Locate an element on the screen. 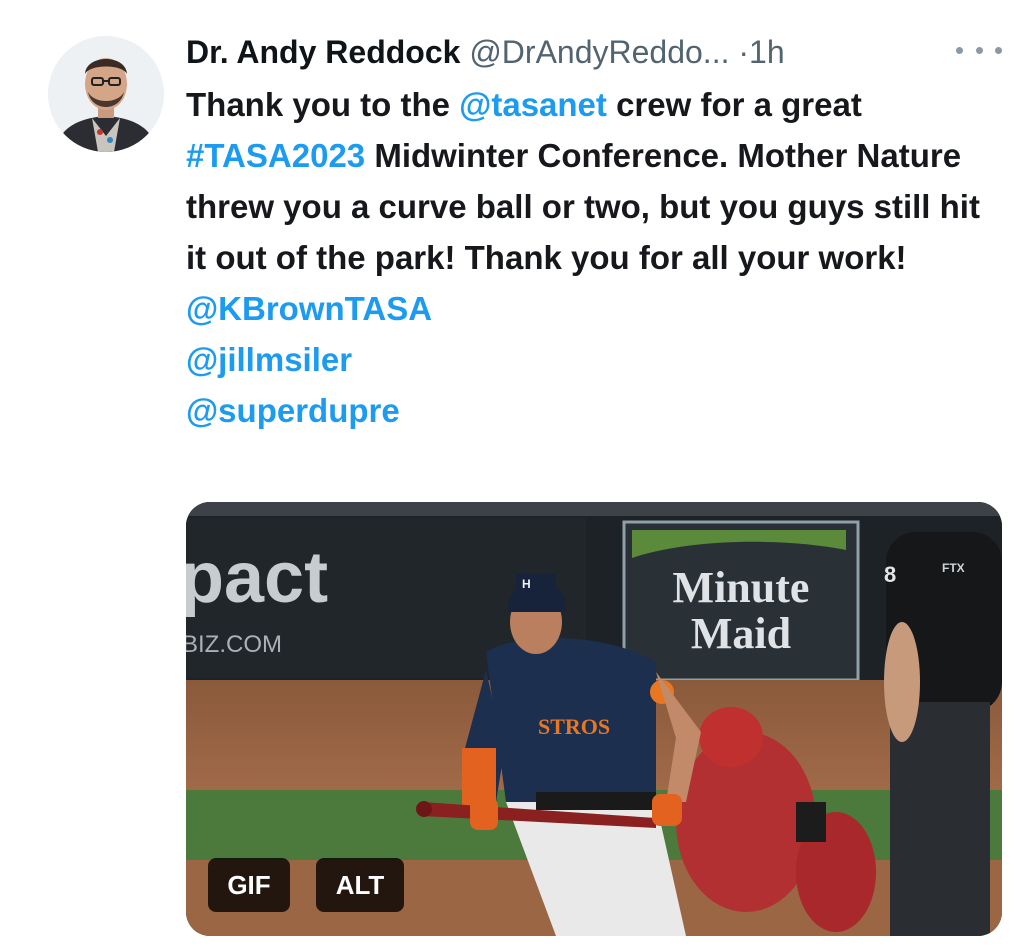 The image size is (1024, 952). mention-link: @superdupre is located at coordinates (596, 410).